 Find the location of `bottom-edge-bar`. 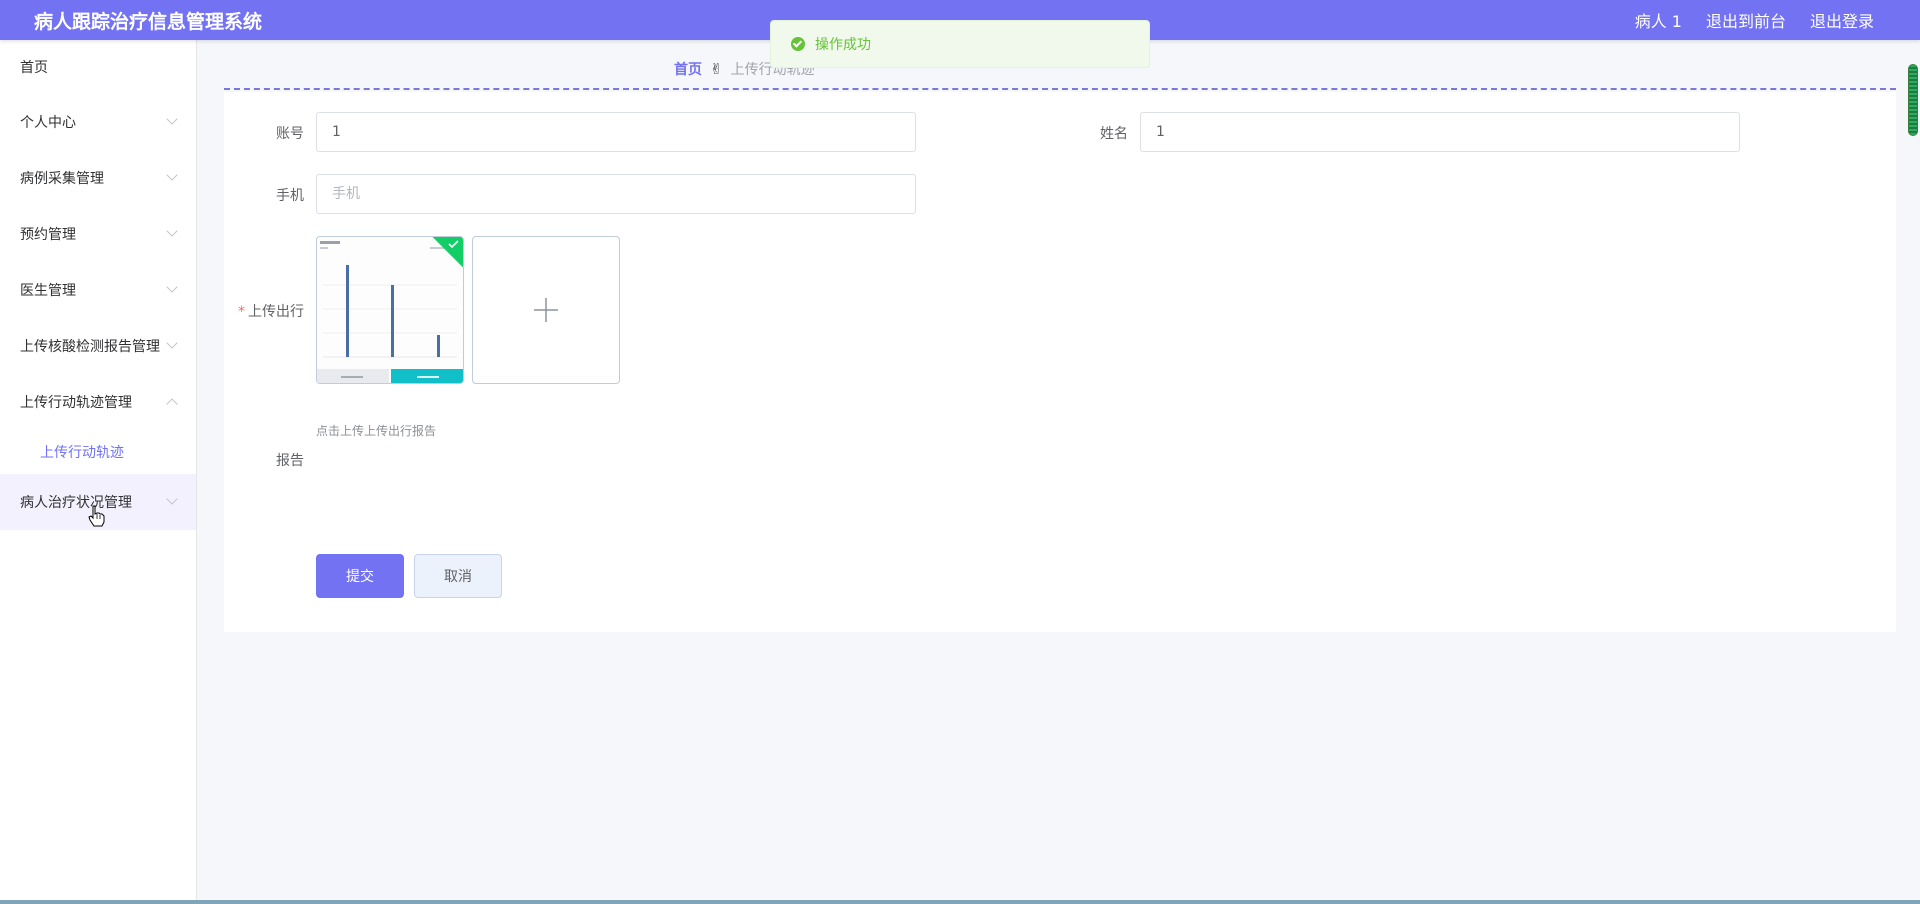

bottom-edge-bar is located at coordinates (960, 902).